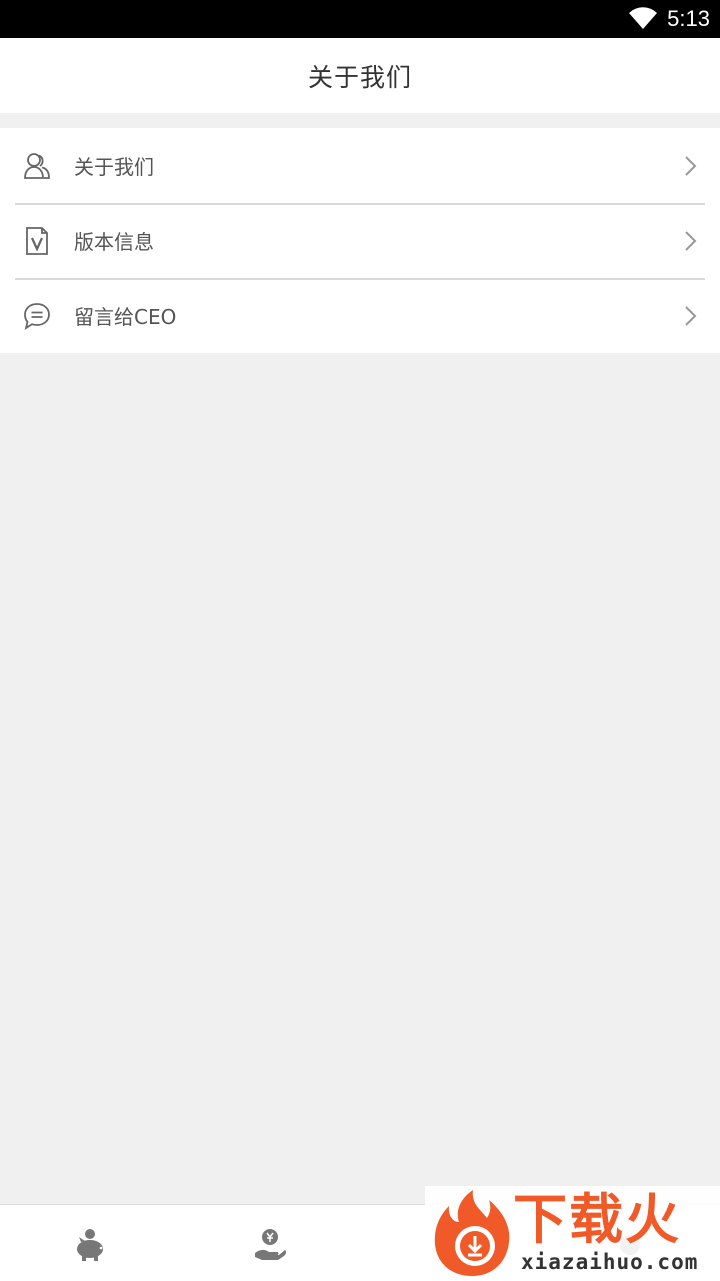 The image size is (720, 1281). Describe the element at coordinates (610, 1262) in the screenshot. I see `watermark-text-en: xiazaihuo.com` at that location.